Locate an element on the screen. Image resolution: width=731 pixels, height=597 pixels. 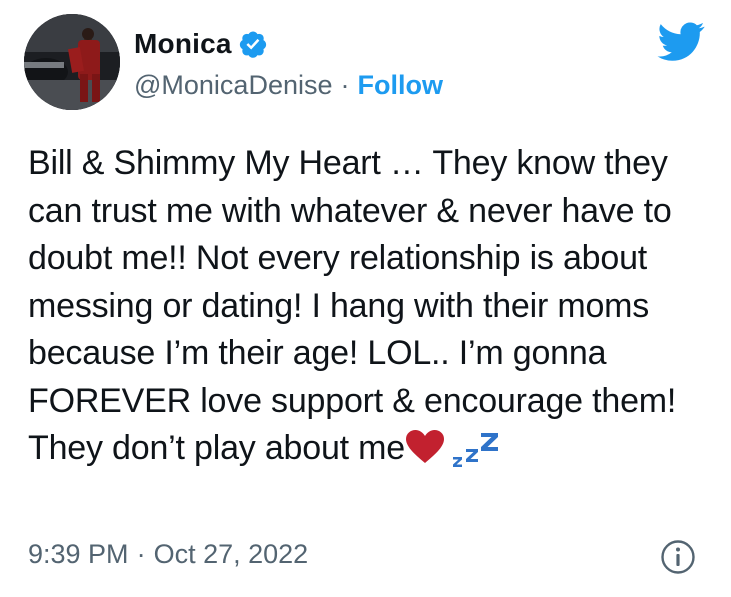
twitter-bird-icon is located at coordinates (681, 42).